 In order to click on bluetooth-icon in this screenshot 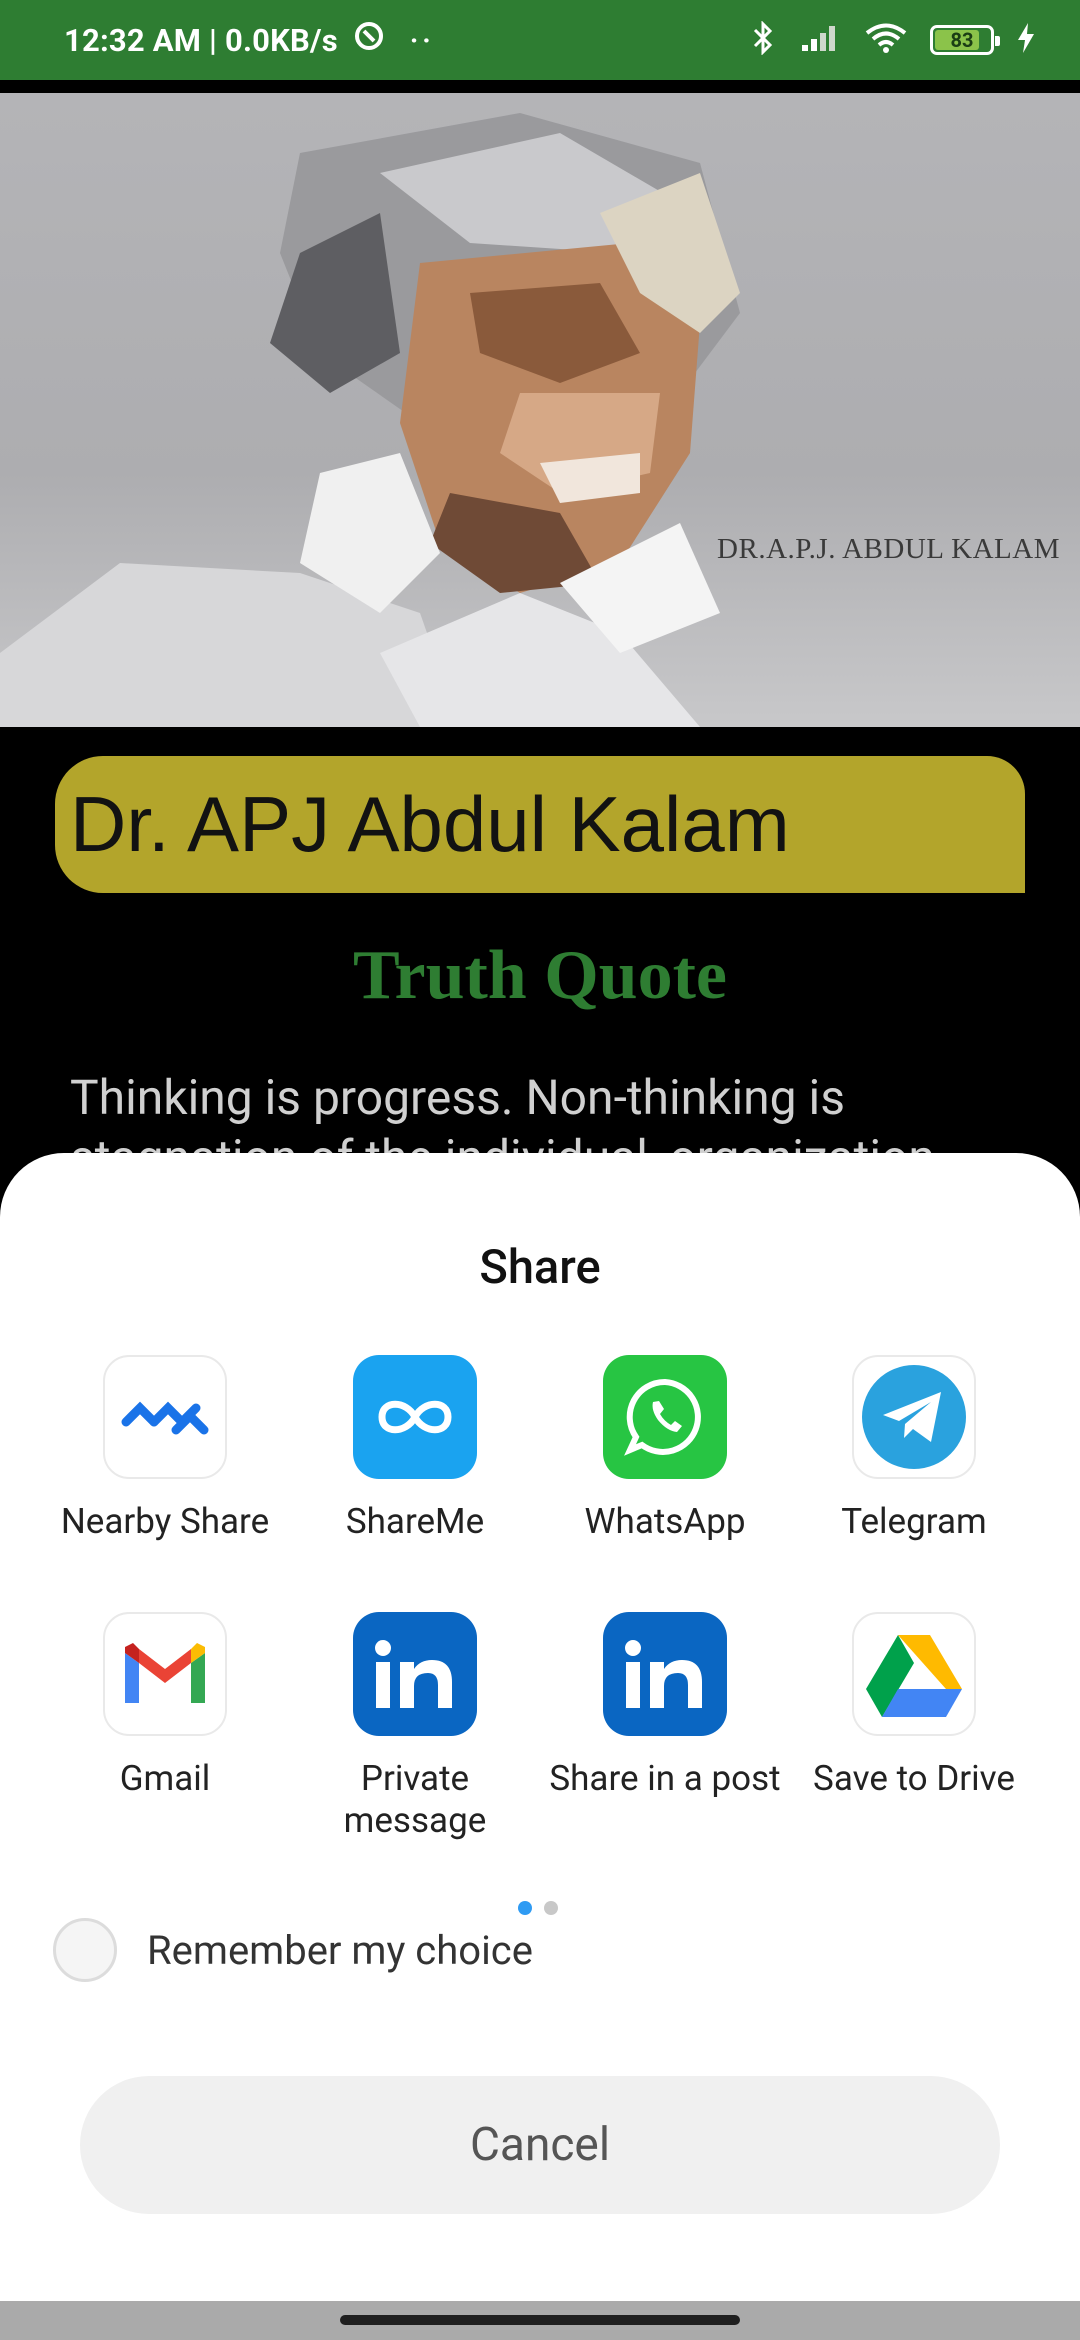, I will do `click(763, 39)`.